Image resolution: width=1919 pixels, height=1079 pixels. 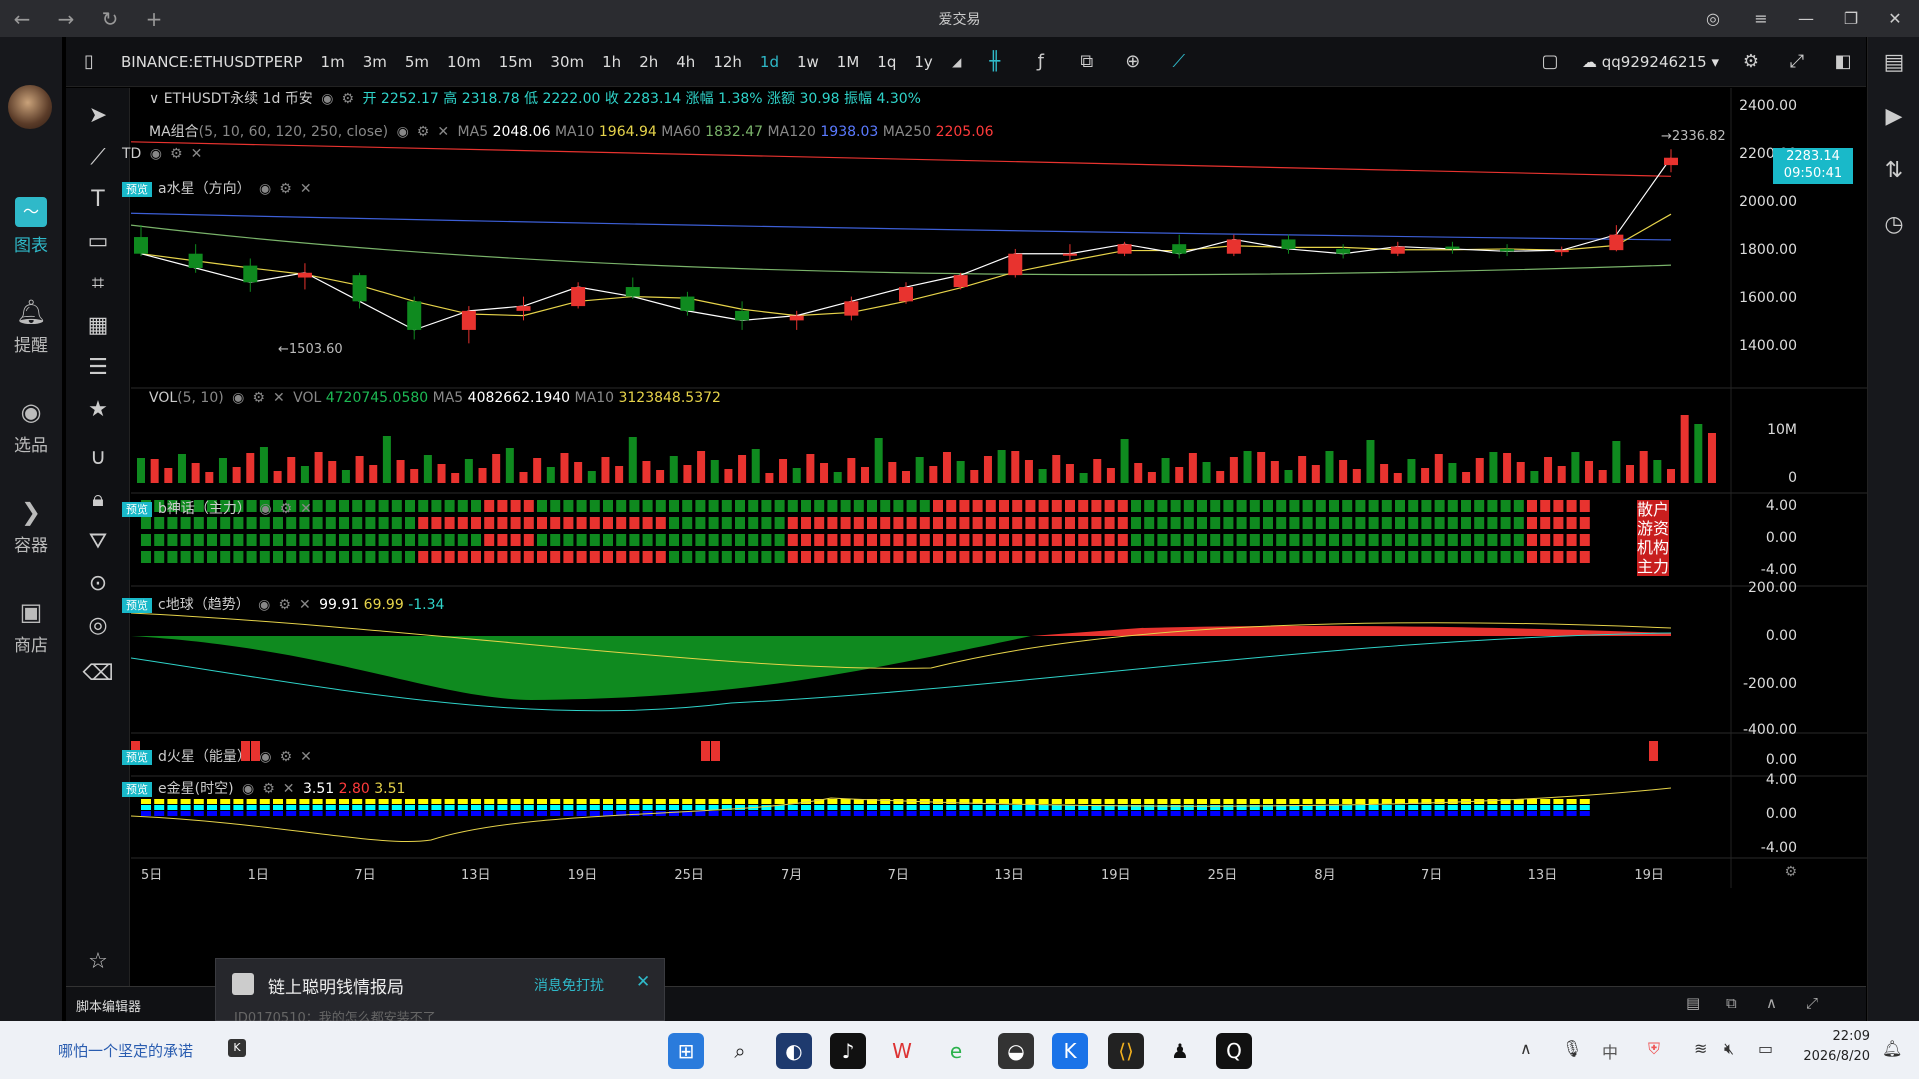 I want to click on trade-icon: ⇅, so click(x=1894, y=171).